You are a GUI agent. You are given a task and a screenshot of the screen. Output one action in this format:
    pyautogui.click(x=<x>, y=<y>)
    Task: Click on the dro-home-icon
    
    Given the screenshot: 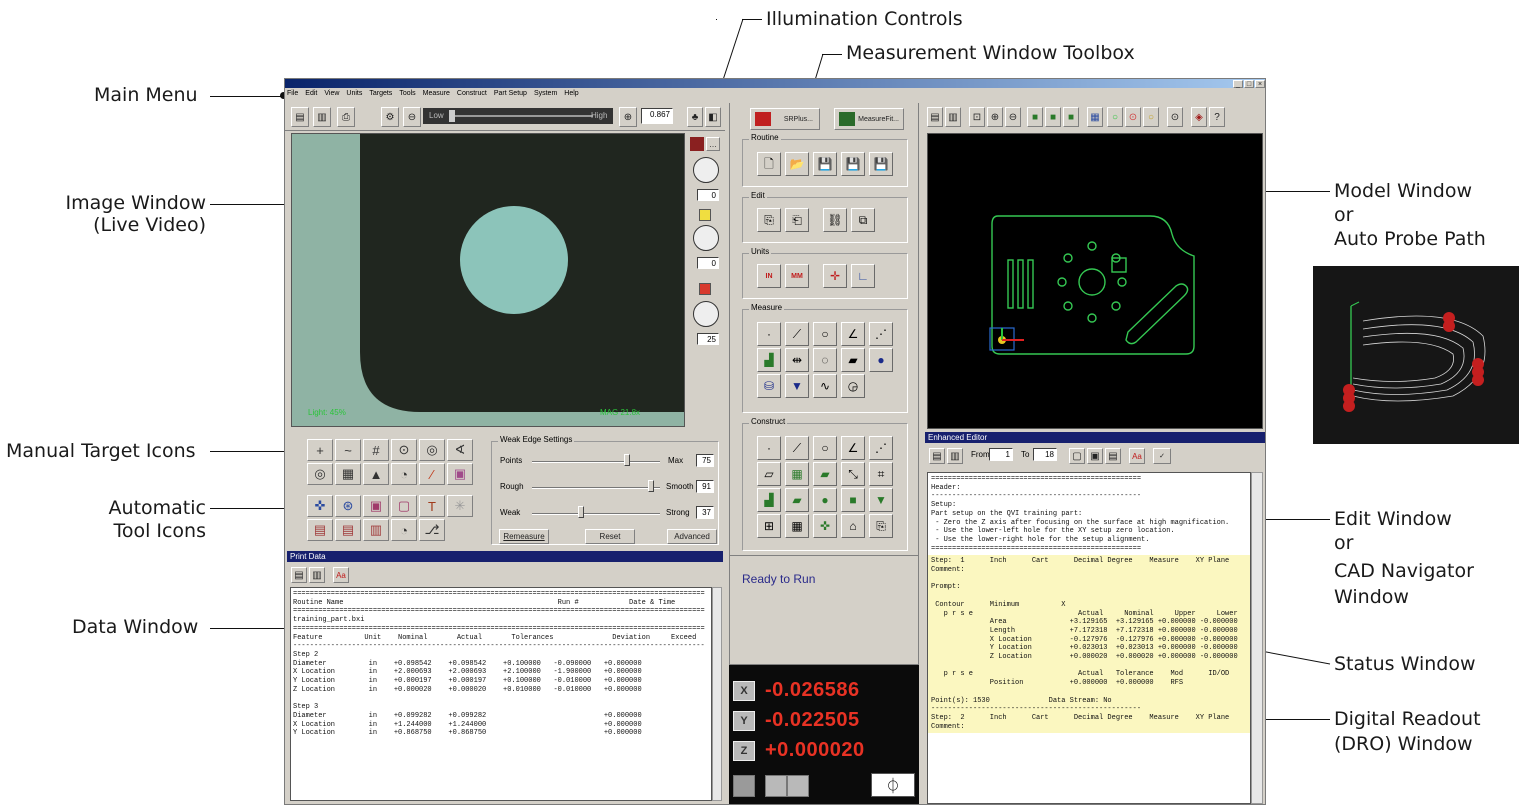 What is the action you would take?
    pyautogui.click(x=744, y=786)
    